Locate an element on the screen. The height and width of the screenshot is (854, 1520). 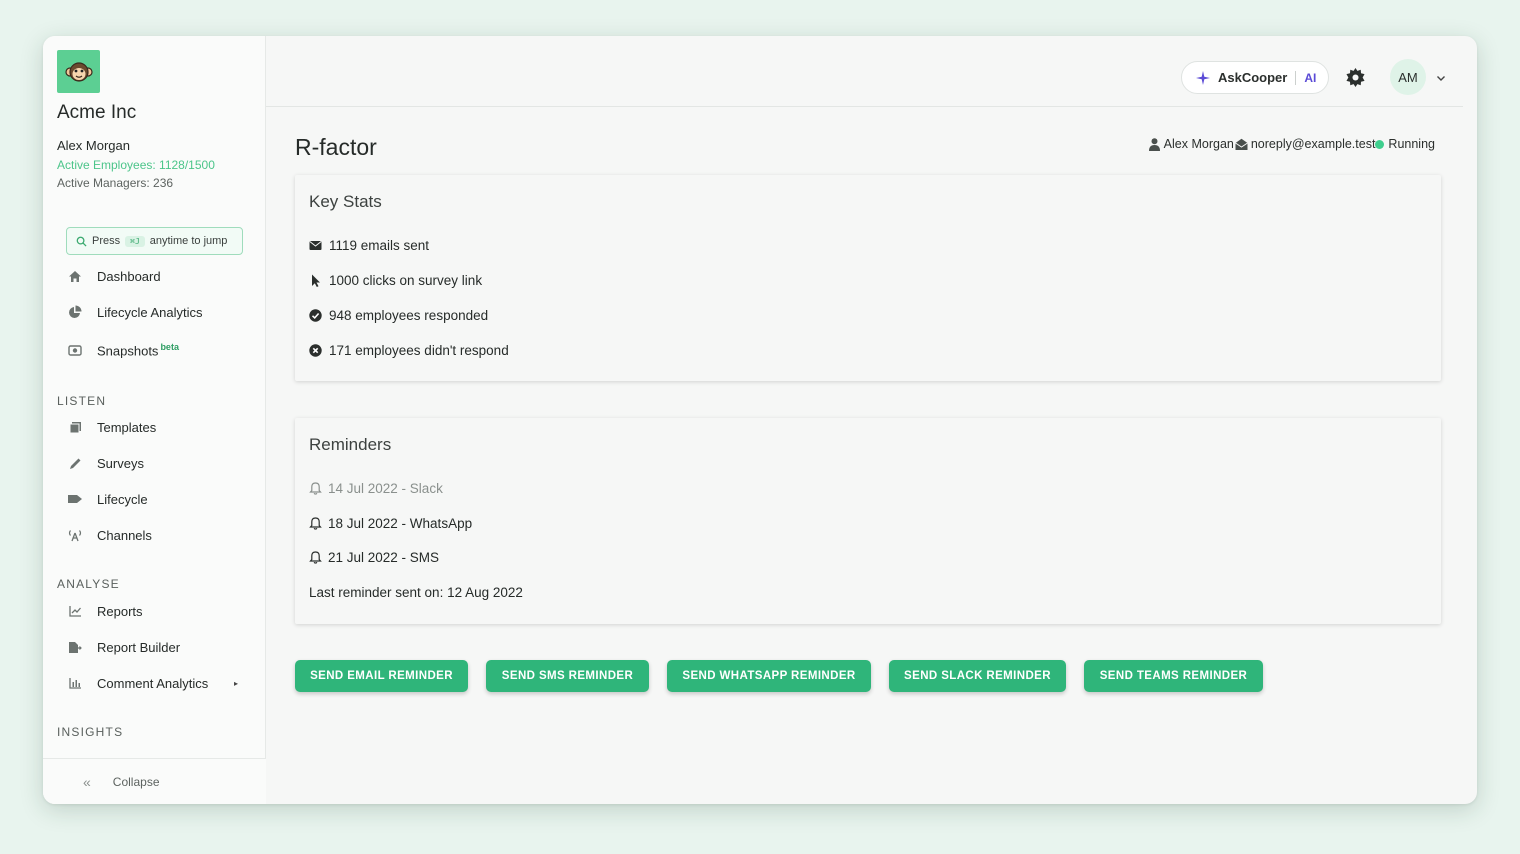
bar-chart-icon is located at coordinates (75, 683).